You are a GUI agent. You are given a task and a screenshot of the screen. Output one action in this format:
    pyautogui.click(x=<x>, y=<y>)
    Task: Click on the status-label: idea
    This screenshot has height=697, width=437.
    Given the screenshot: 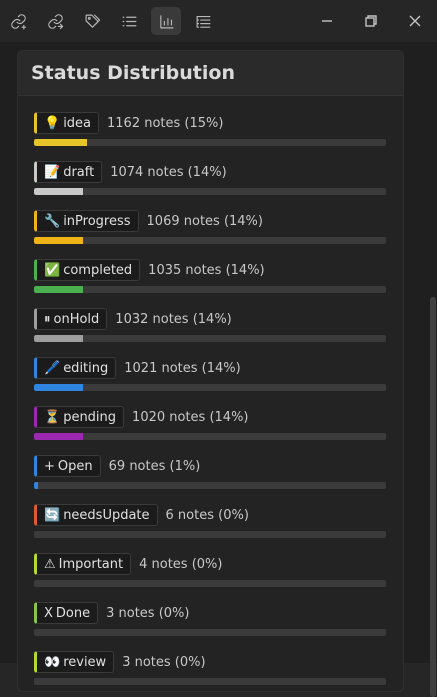 What is the action you would take?
    pyautogui.click(x=77, y=123)
    